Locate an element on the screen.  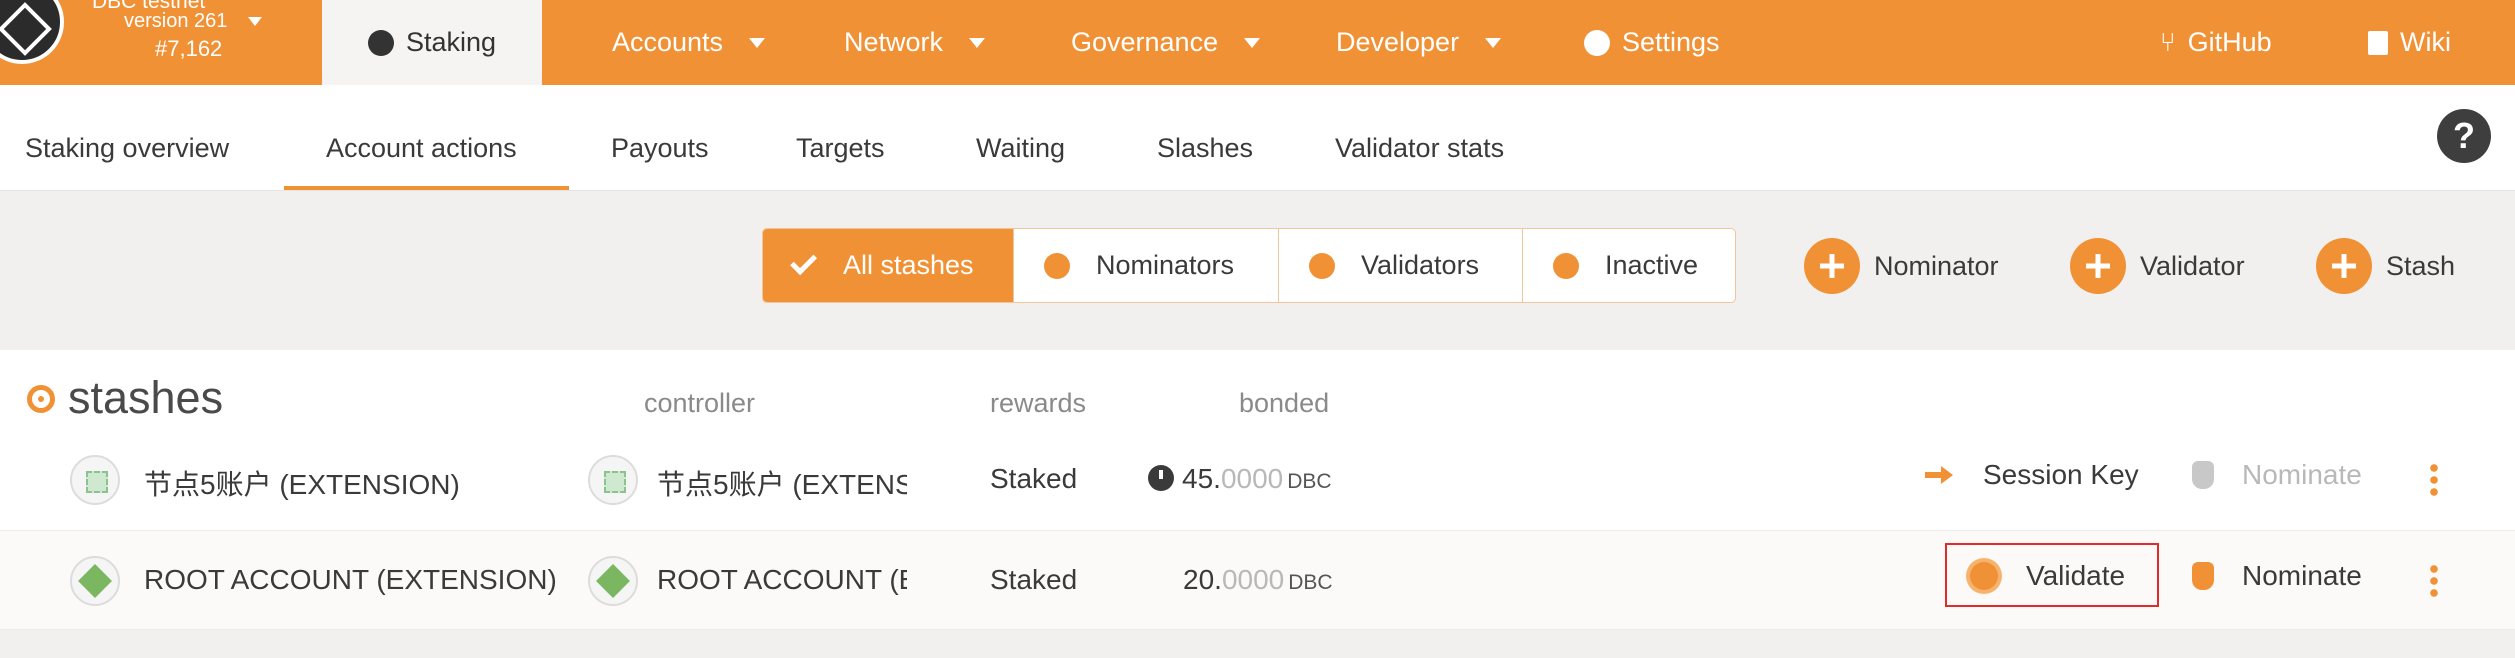
nominate-button-disabled: Nominate is located at coordinates (2277, 475).